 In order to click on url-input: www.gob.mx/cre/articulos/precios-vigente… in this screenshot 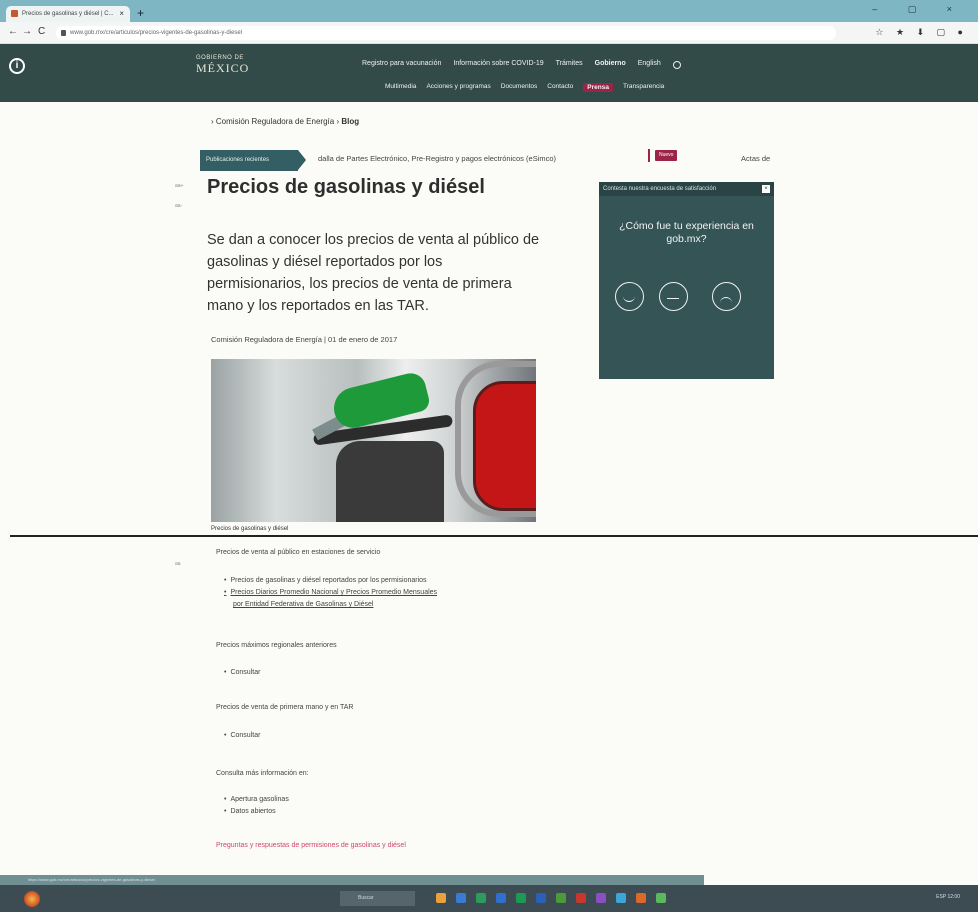, I will do `click(446, 33)`.